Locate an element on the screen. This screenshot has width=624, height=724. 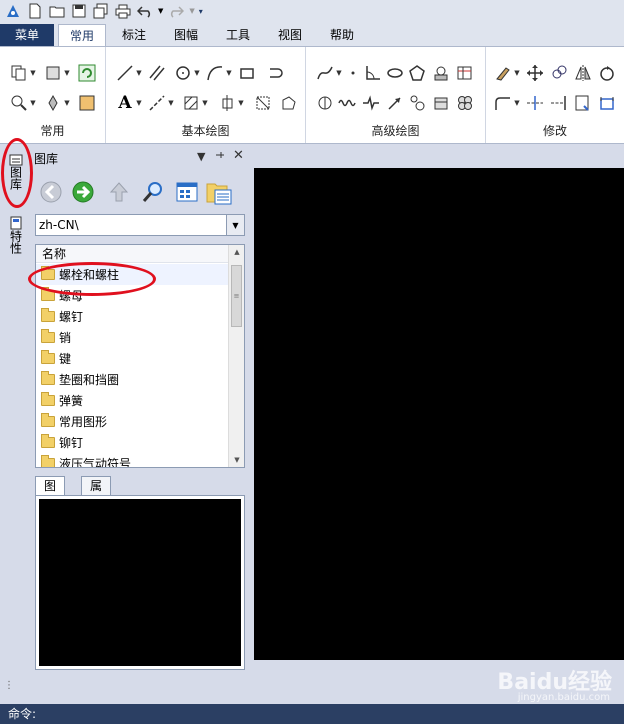
table-icon is located at coordinates (465, 73).